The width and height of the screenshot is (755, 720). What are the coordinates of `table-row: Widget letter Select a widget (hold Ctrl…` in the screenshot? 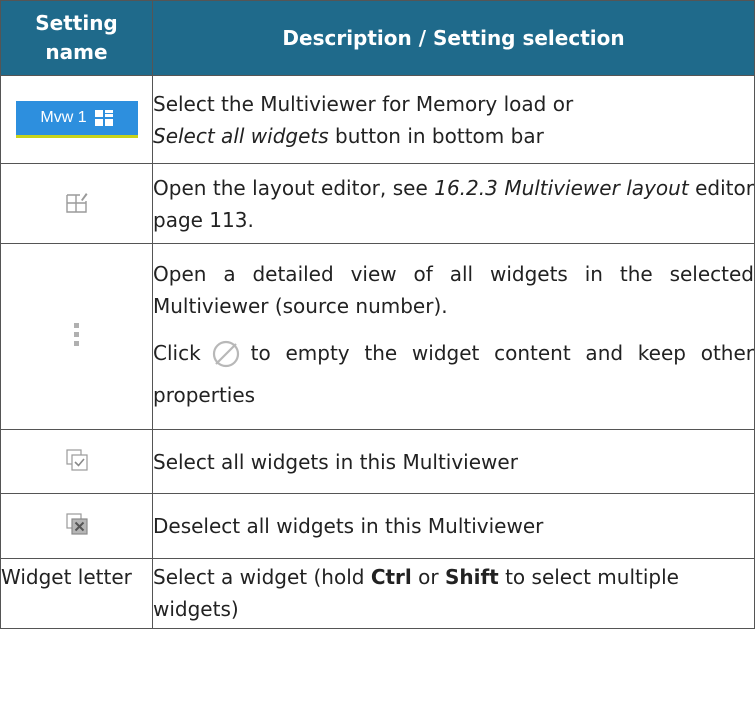 It's located at (377, 593).